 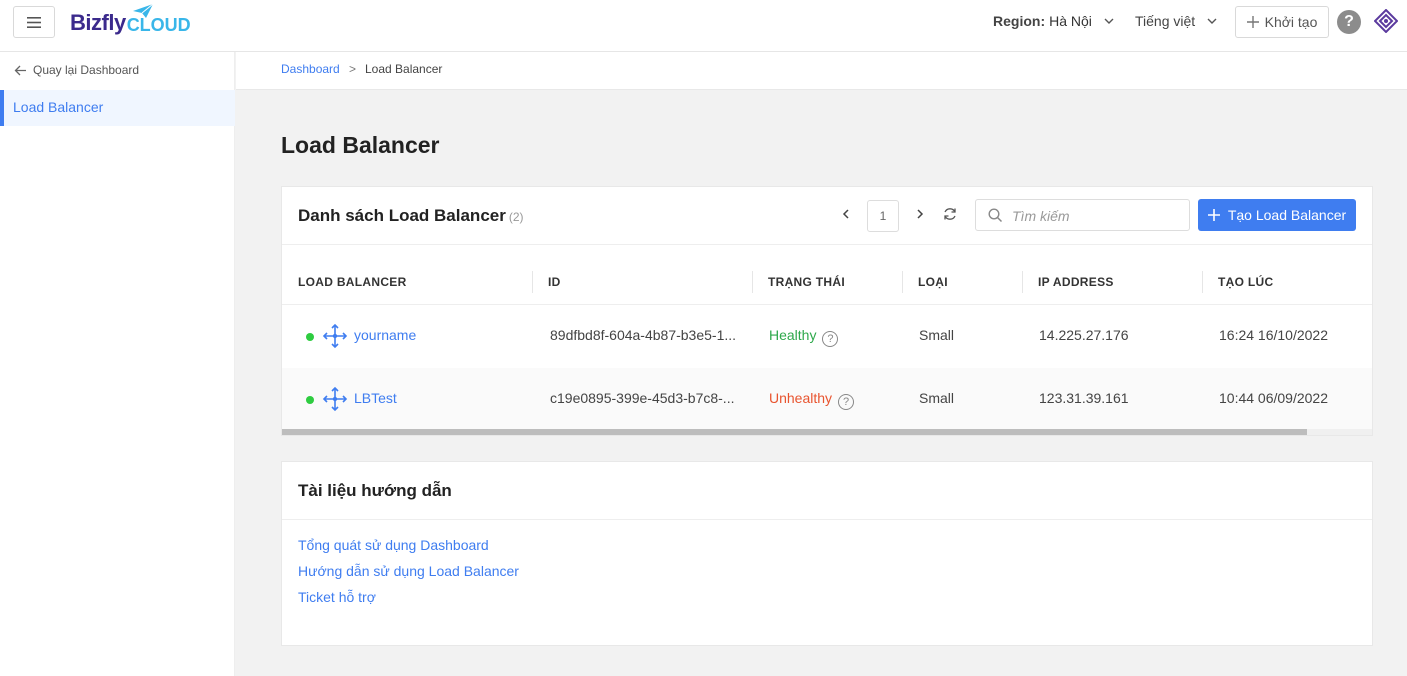 What do you see at coordinates (404, 69) in the screenshot?
I see `breadcrumb-current: Load Balancer` at bounding box center [404, 69].